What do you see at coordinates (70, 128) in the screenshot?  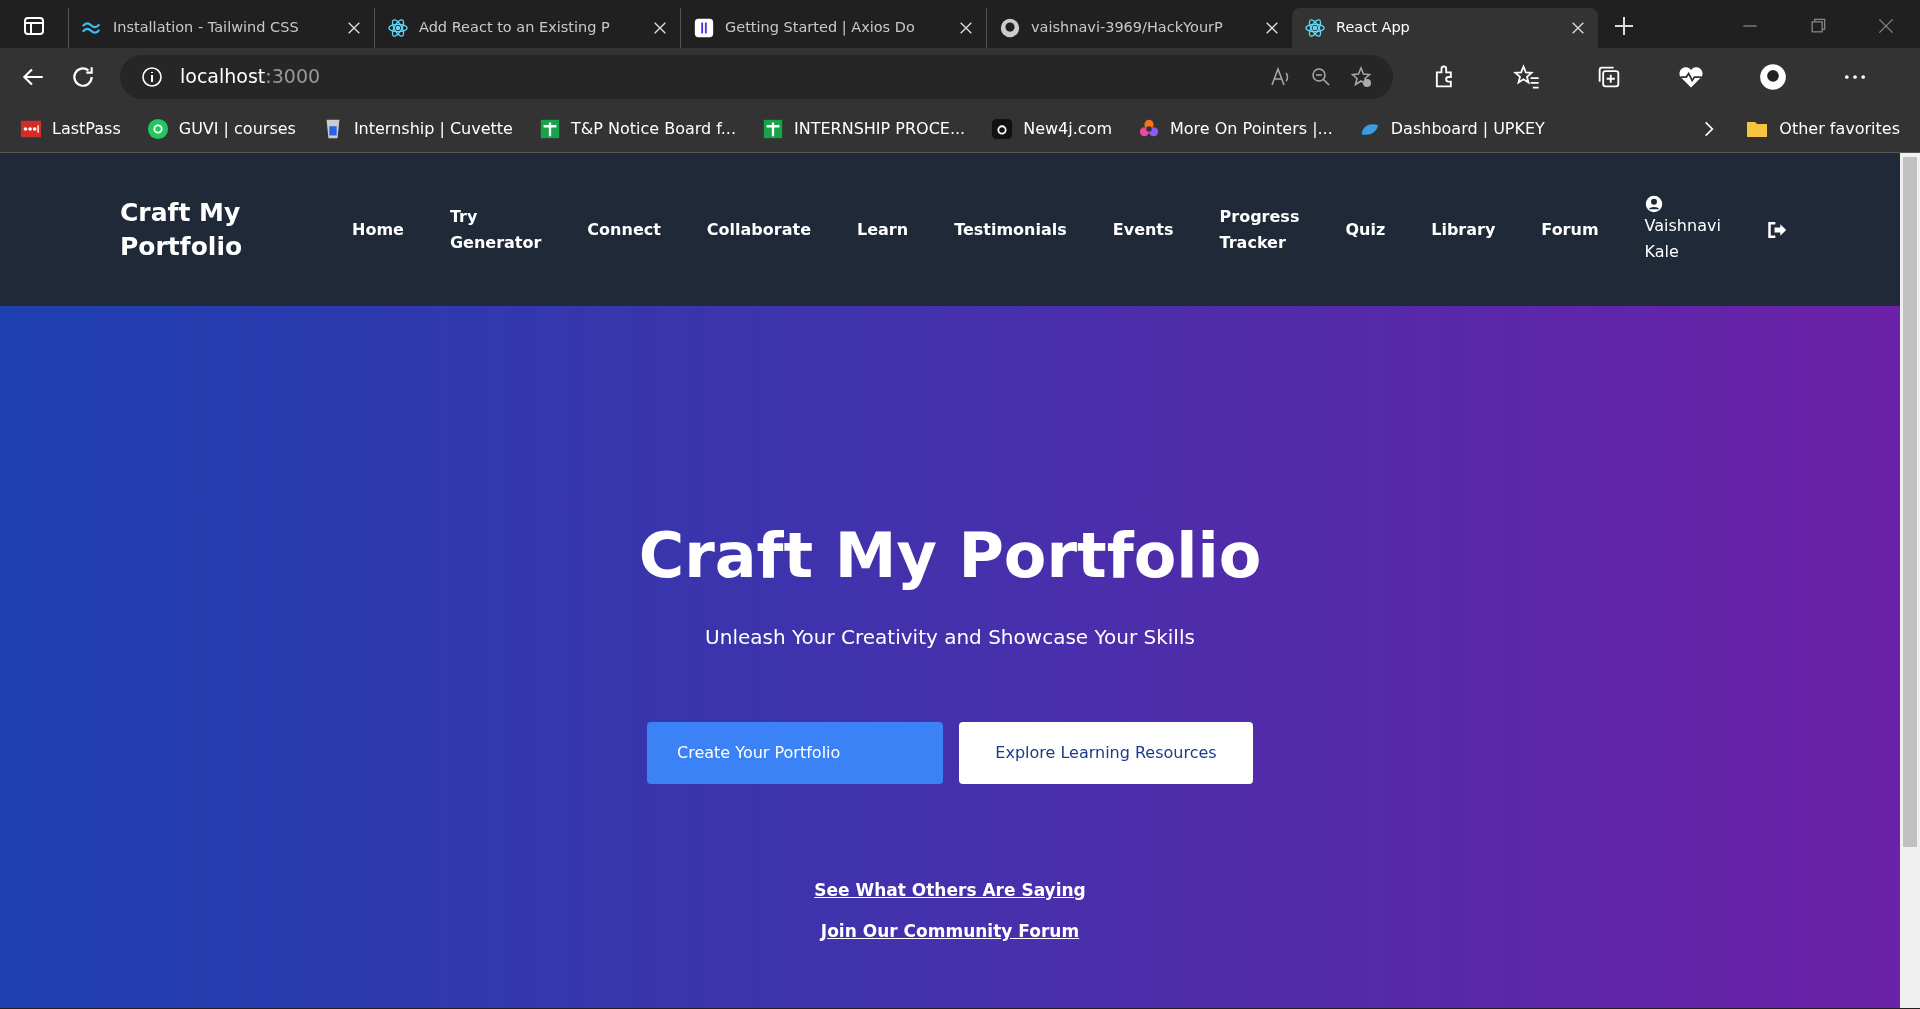 I see `bookmark-link: LastPass` at bounding box center [70, 128].